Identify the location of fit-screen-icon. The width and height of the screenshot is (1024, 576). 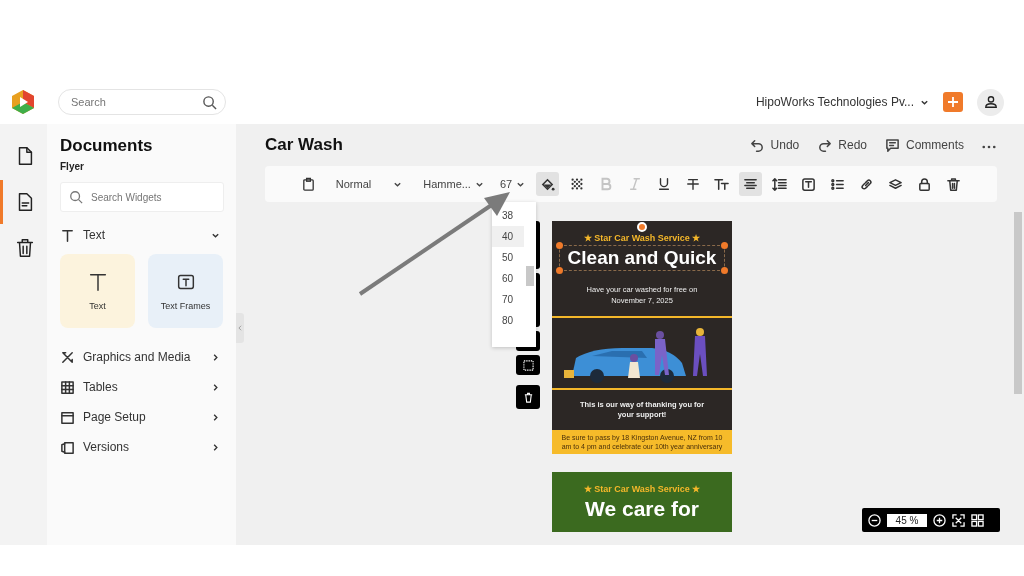
(958, 520).